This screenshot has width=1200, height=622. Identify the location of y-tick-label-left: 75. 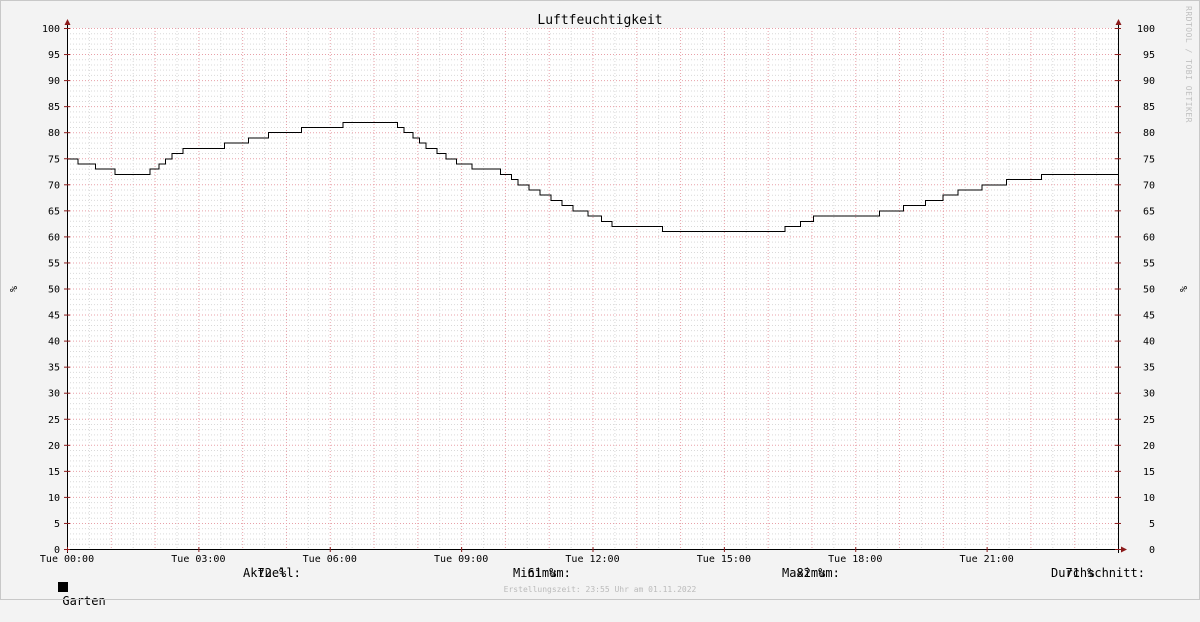
(54, 159).